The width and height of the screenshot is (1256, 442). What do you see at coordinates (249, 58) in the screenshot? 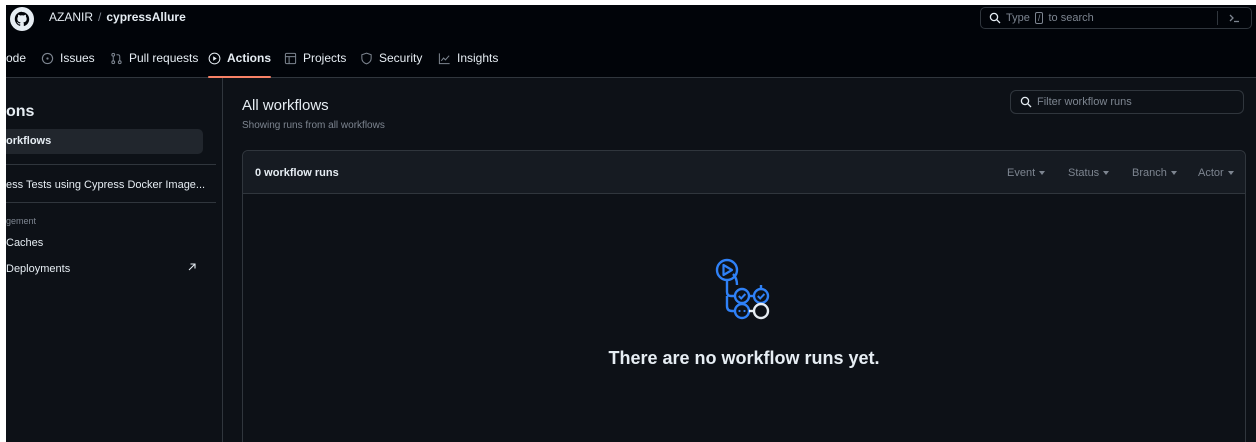
I see `tab-actions-label: Actions` at bounding box center [249, 58].